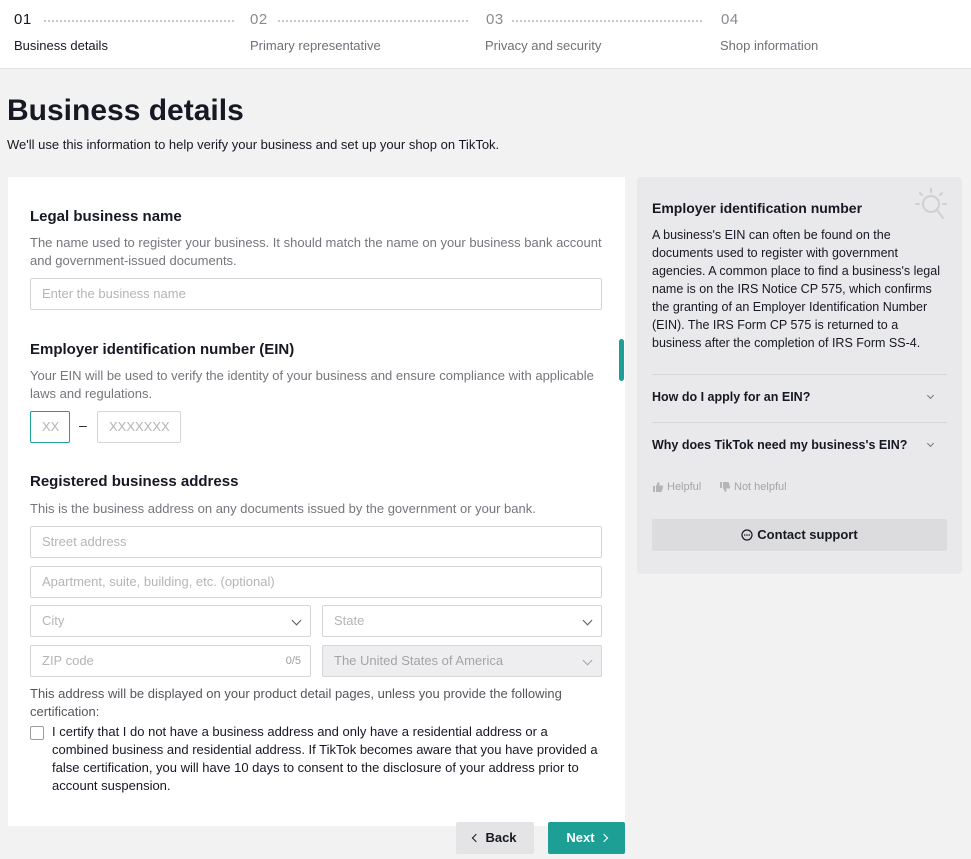 The height and width of the screenshot is (859, 971). I want to click on ein-prefix-input: XX, so click(50, 427).